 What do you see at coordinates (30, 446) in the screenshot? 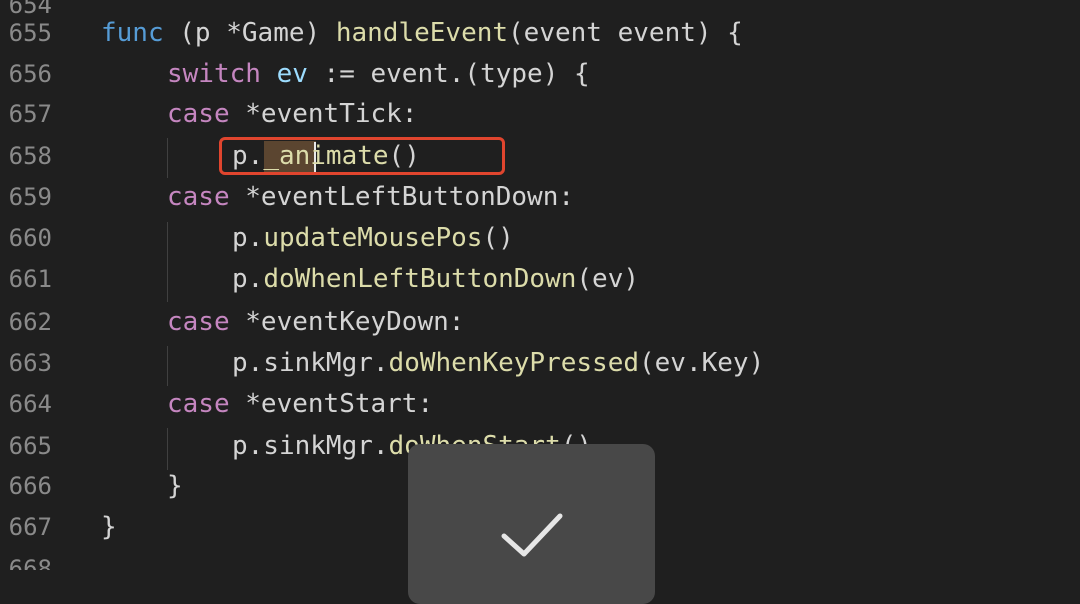
I see `line-number: 665` at bounding box center [30, 446].